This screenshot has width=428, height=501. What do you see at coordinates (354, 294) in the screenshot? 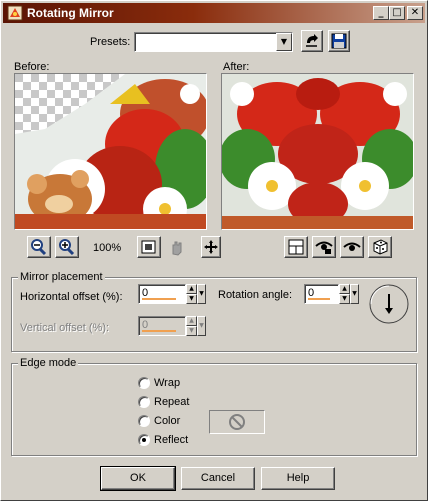
I see `rotation-angle-dropdown: ▼` at bounding box center [354, 294].